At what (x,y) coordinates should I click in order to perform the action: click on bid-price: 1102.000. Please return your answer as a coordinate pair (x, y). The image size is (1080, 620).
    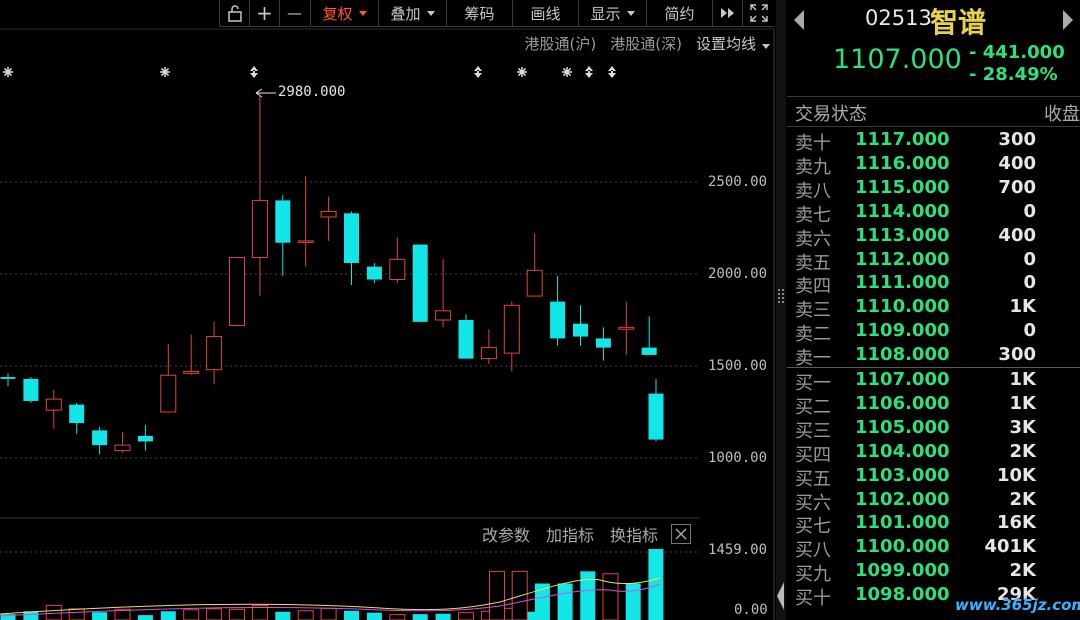
    Looking at the image, I should click on (902, 499).